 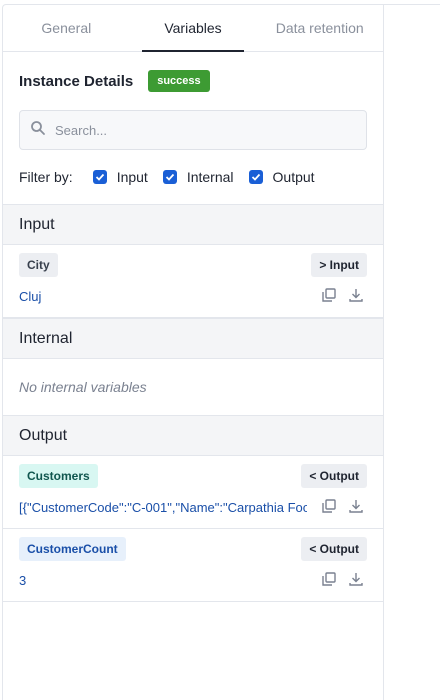 What do you see at coordinates (163, 580) in the screenshot?
I see `variable-value: 3` at bounding box center [163, 580].